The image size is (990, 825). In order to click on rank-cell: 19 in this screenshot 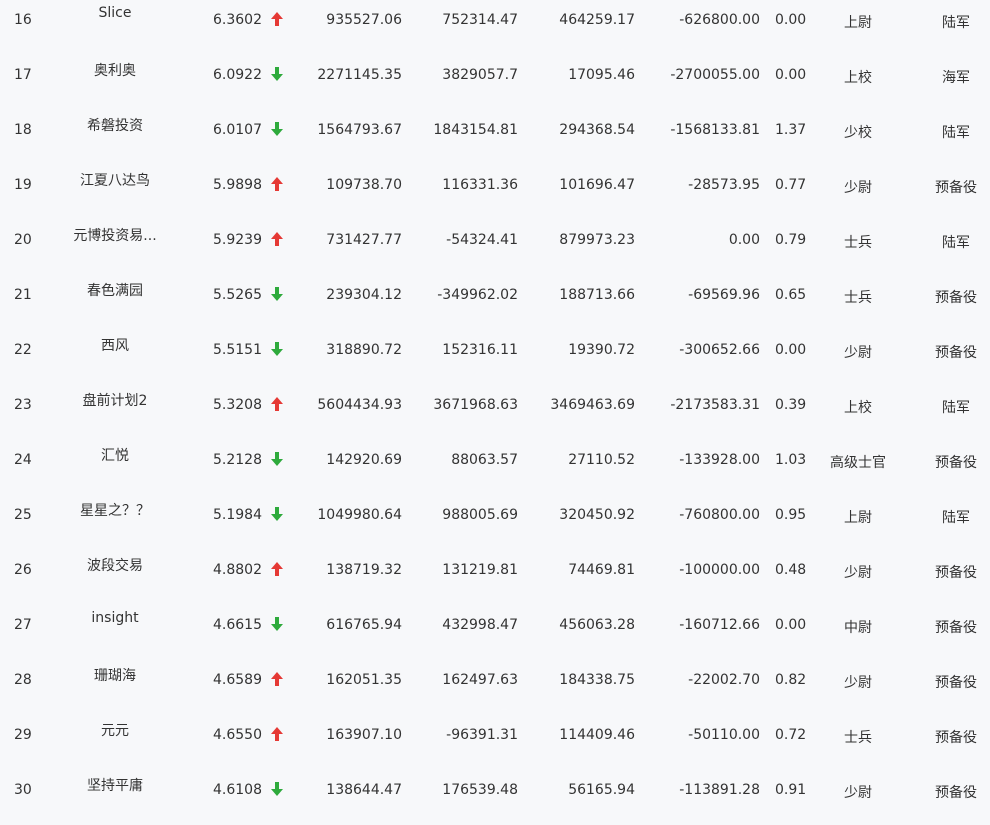, I will do `click(23, 185)`.